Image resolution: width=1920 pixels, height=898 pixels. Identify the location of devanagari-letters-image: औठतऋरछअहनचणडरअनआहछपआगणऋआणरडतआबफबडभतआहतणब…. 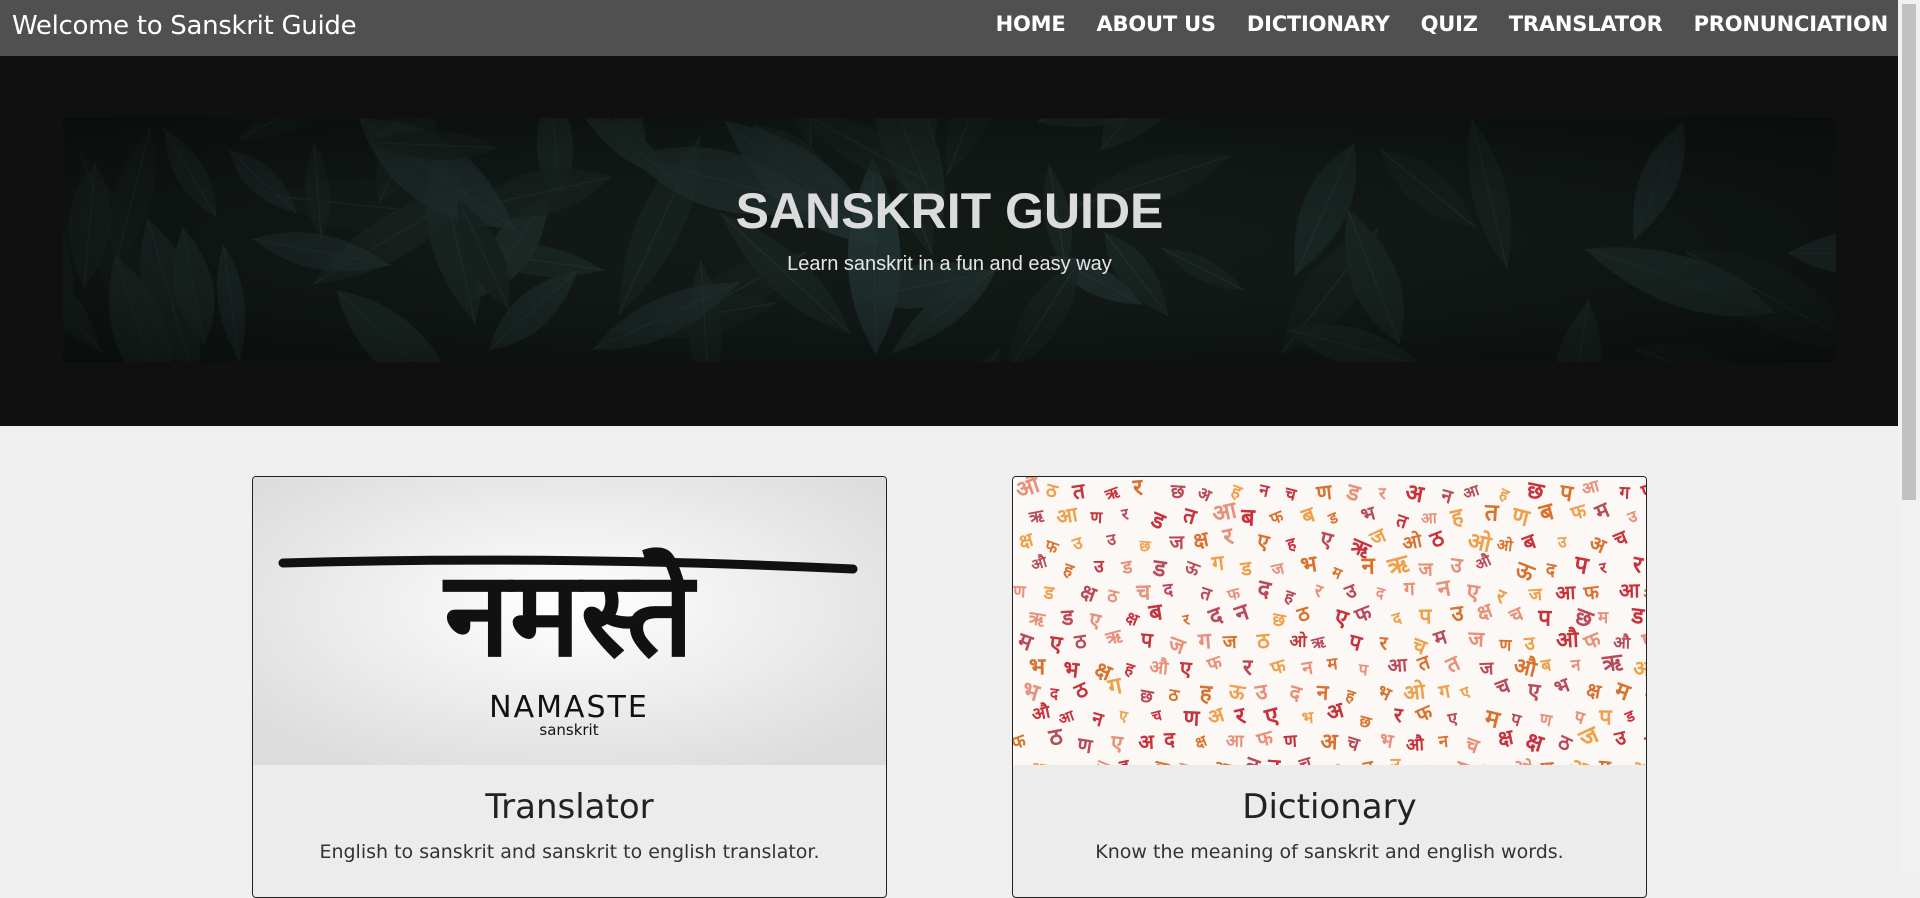
(1329, 621).